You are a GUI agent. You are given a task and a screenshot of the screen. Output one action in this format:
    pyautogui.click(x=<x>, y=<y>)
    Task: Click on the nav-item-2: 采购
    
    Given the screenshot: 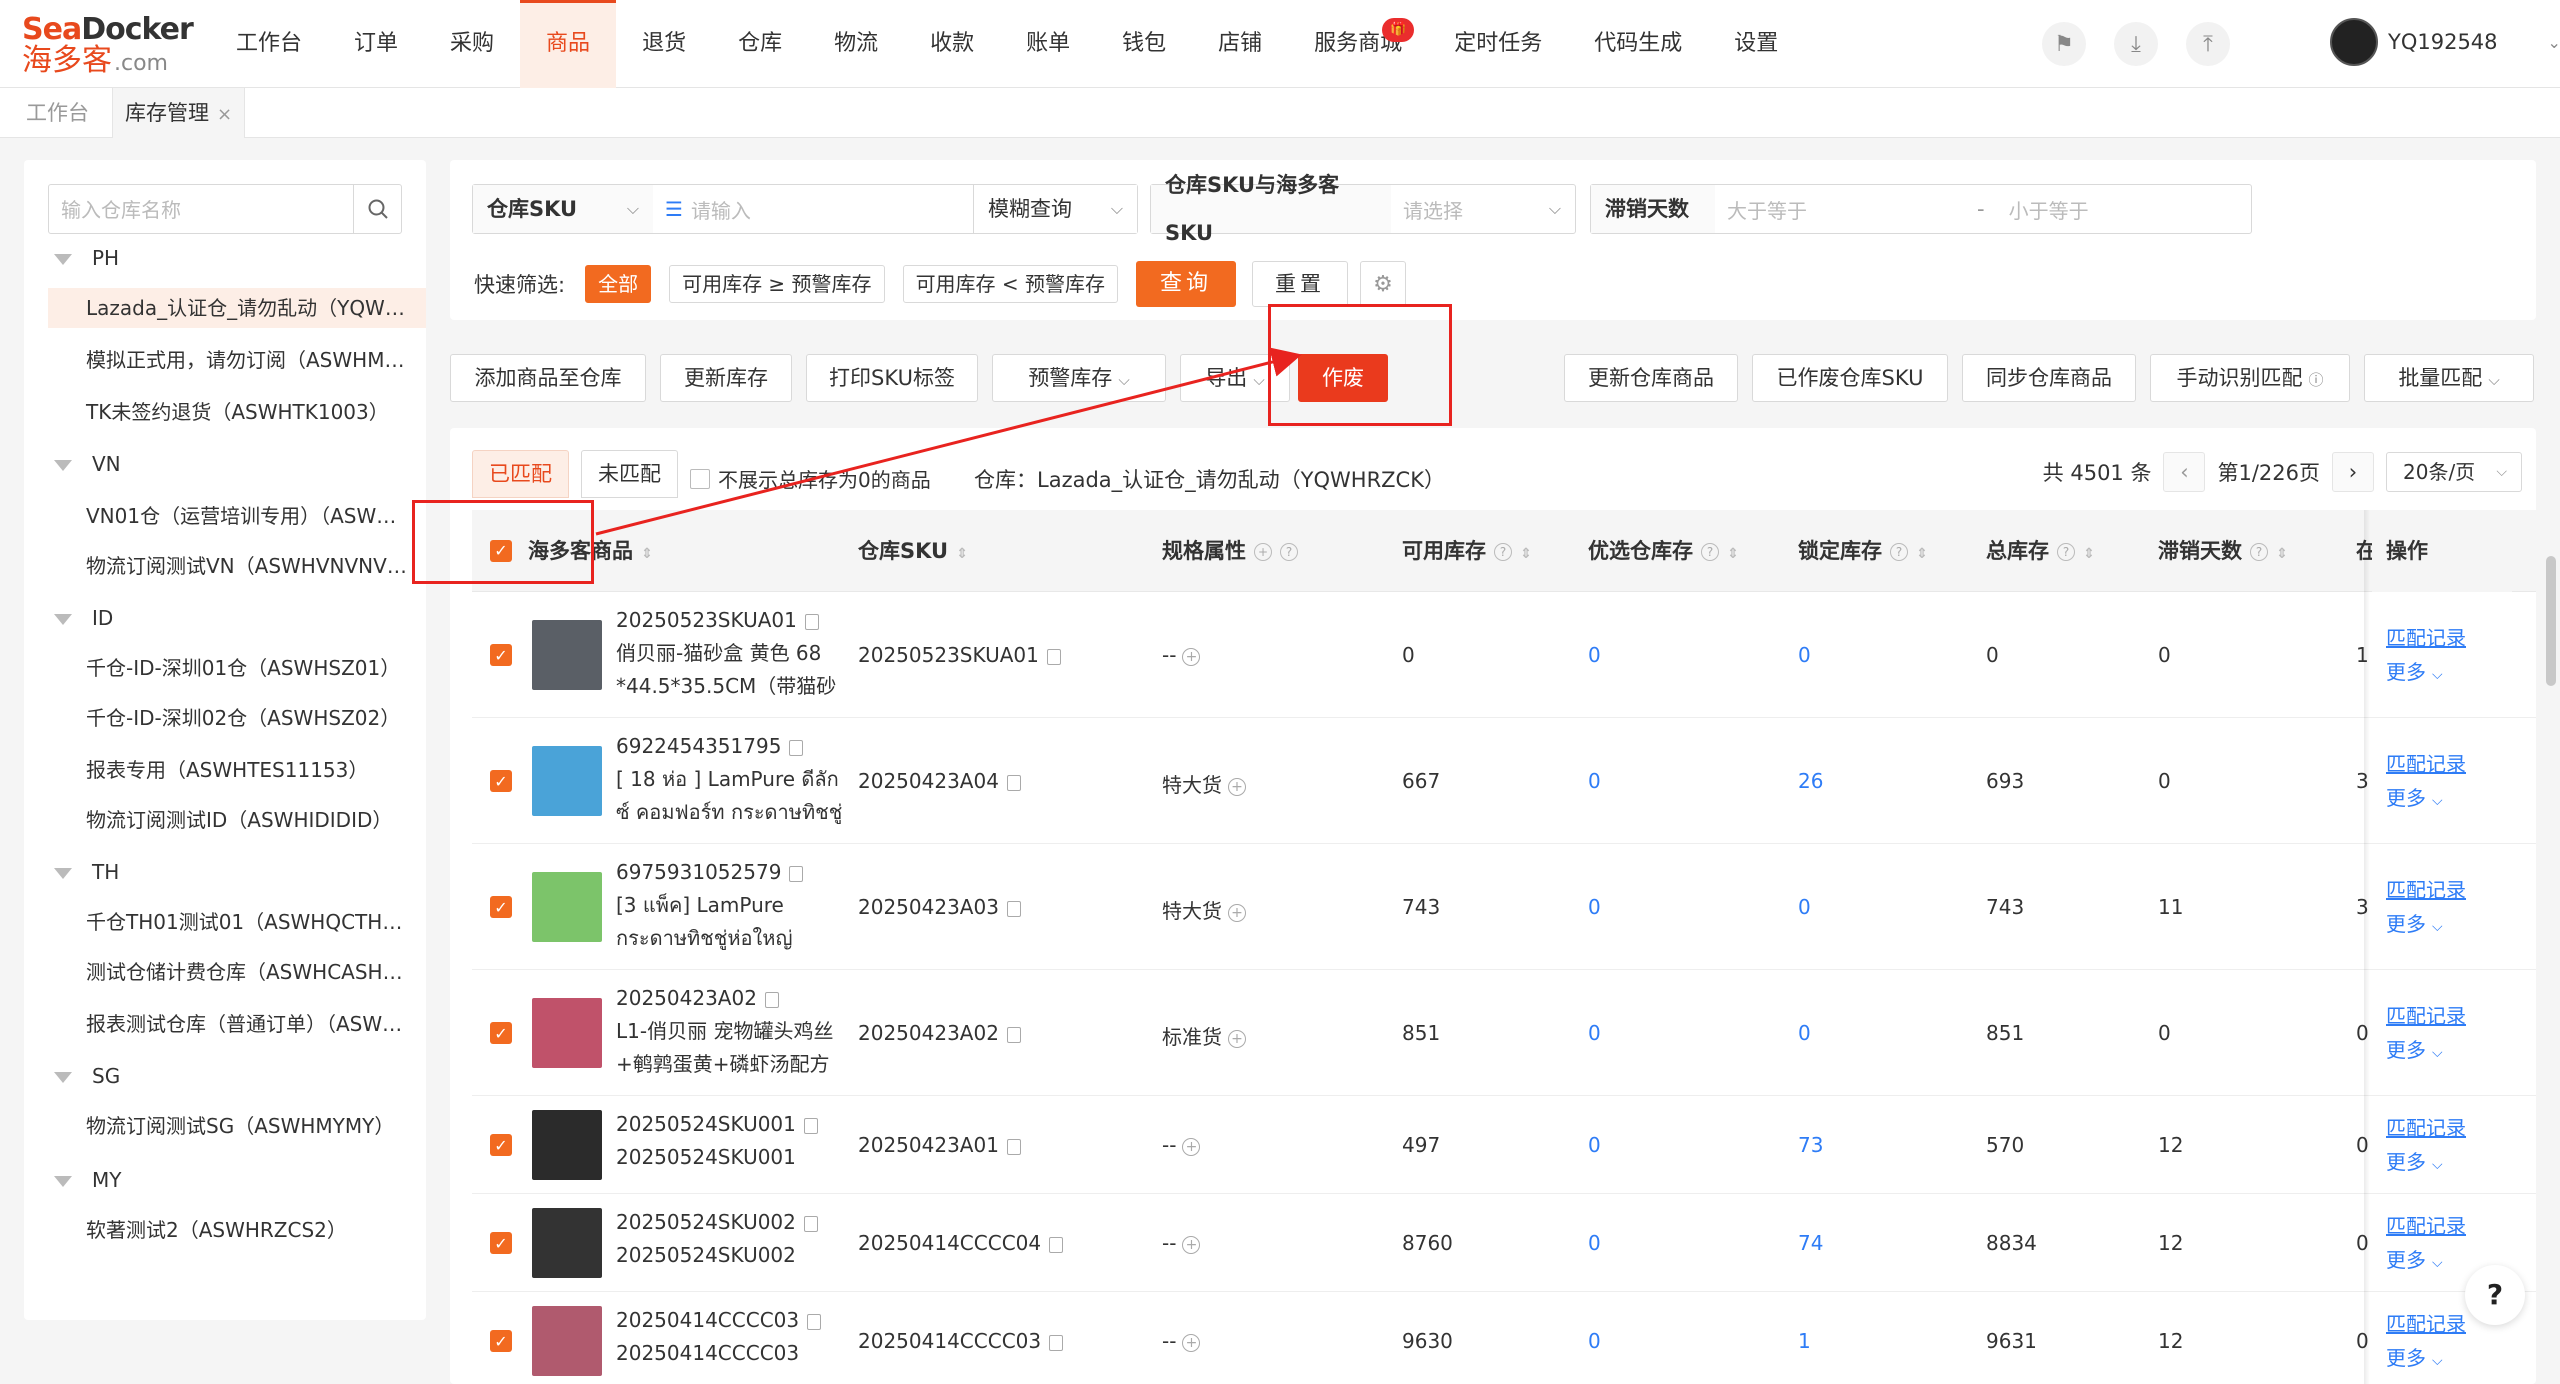 What is the action you would take?
    pyautogui.click(x=472, y=44)
    